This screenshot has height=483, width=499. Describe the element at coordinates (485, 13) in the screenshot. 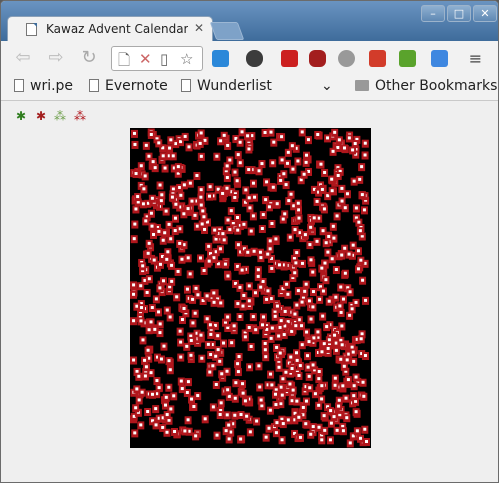

I see `close-window-button: ✕` at that location.